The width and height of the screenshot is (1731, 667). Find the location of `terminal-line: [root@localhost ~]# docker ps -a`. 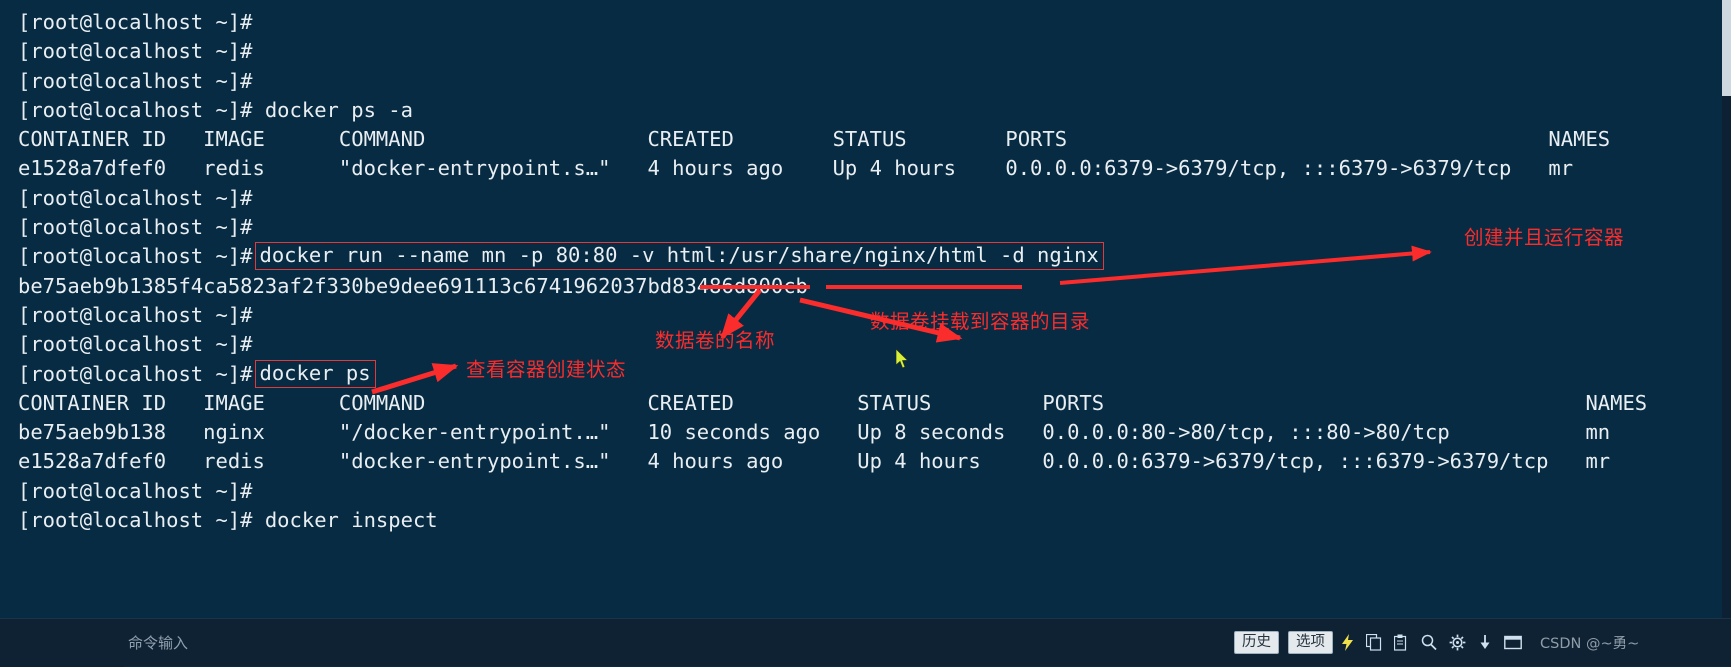

terminal-line: [root@localhost ~]# docker ps -a is located at coordinates (874, 110).